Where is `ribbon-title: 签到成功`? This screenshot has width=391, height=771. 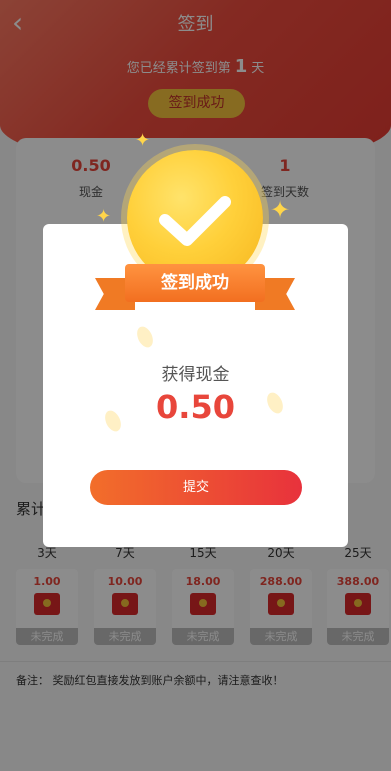 ribbon-title: 签到成功 is located at coordinates (195, 283).